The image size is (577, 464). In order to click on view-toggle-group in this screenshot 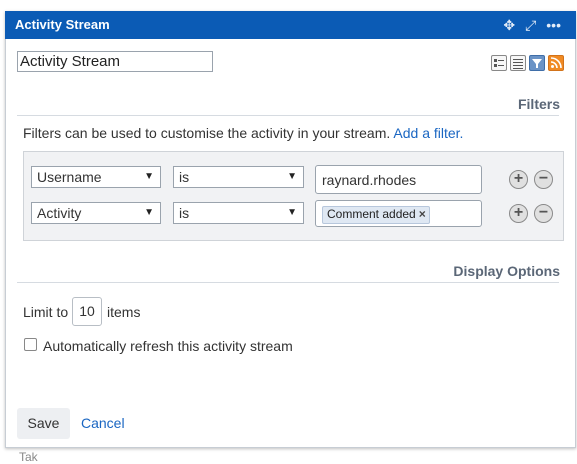, I will do `click(527, 63)`.